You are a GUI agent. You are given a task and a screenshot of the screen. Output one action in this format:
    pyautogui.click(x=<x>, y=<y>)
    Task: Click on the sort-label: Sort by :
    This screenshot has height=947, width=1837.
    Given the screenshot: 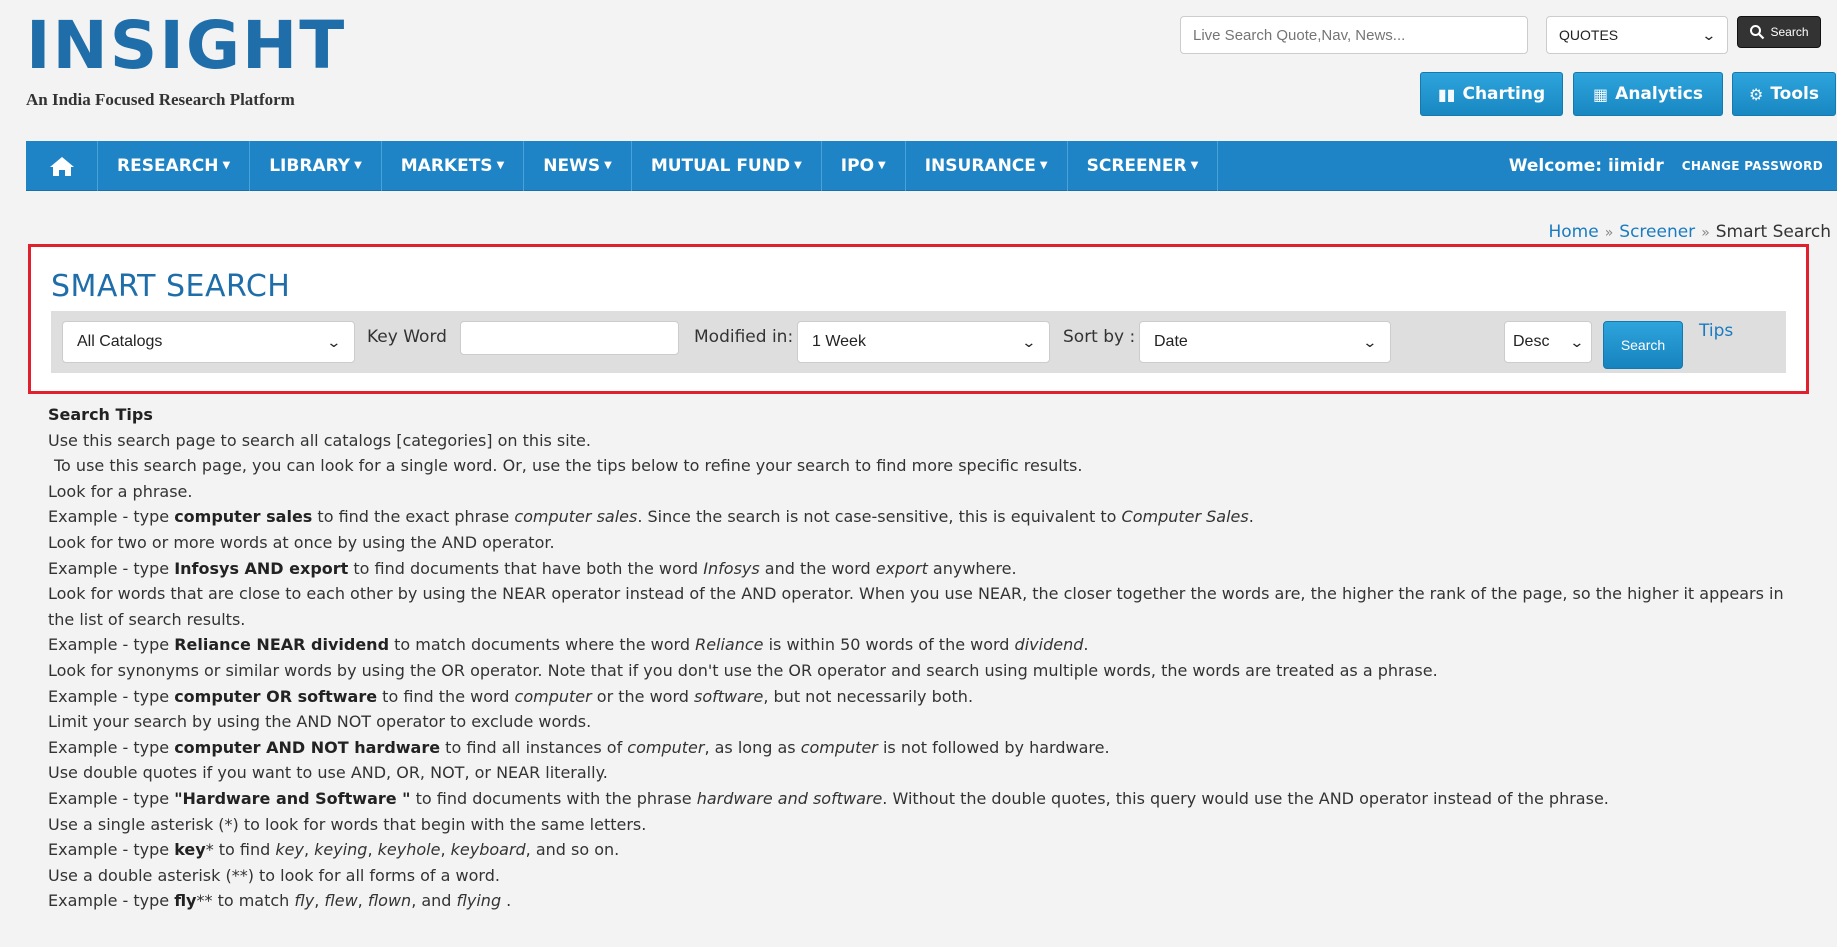 What is the action you would take?
    pyautogui.click(x=1099, y=337)
    